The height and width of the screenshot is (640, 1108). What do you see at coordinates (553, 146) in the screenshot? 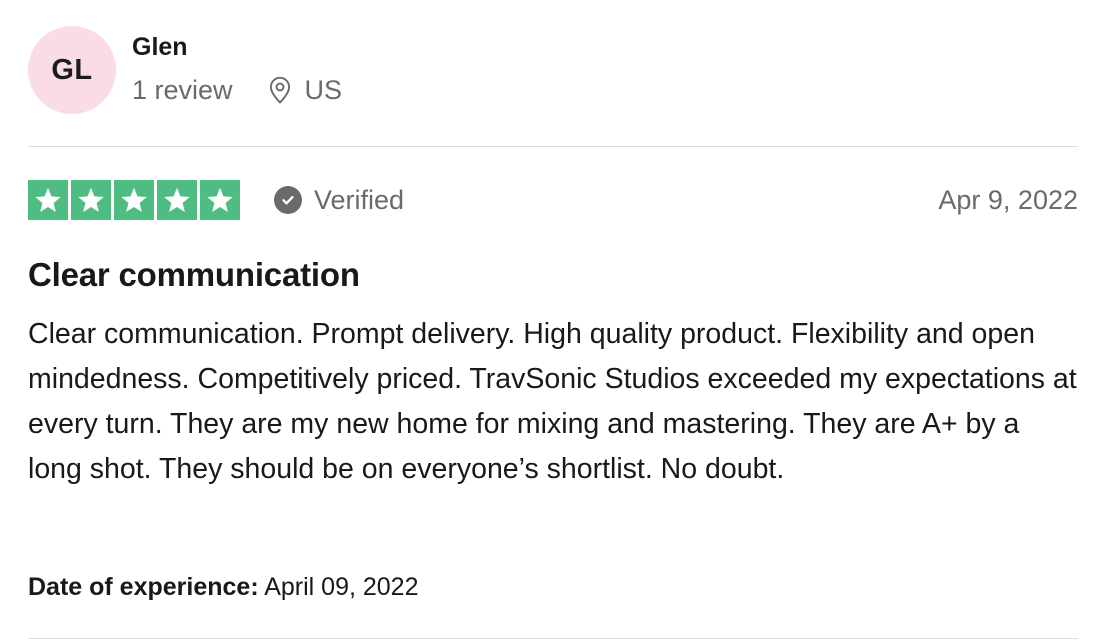
I see `divider` at bounding box center [553, 146].